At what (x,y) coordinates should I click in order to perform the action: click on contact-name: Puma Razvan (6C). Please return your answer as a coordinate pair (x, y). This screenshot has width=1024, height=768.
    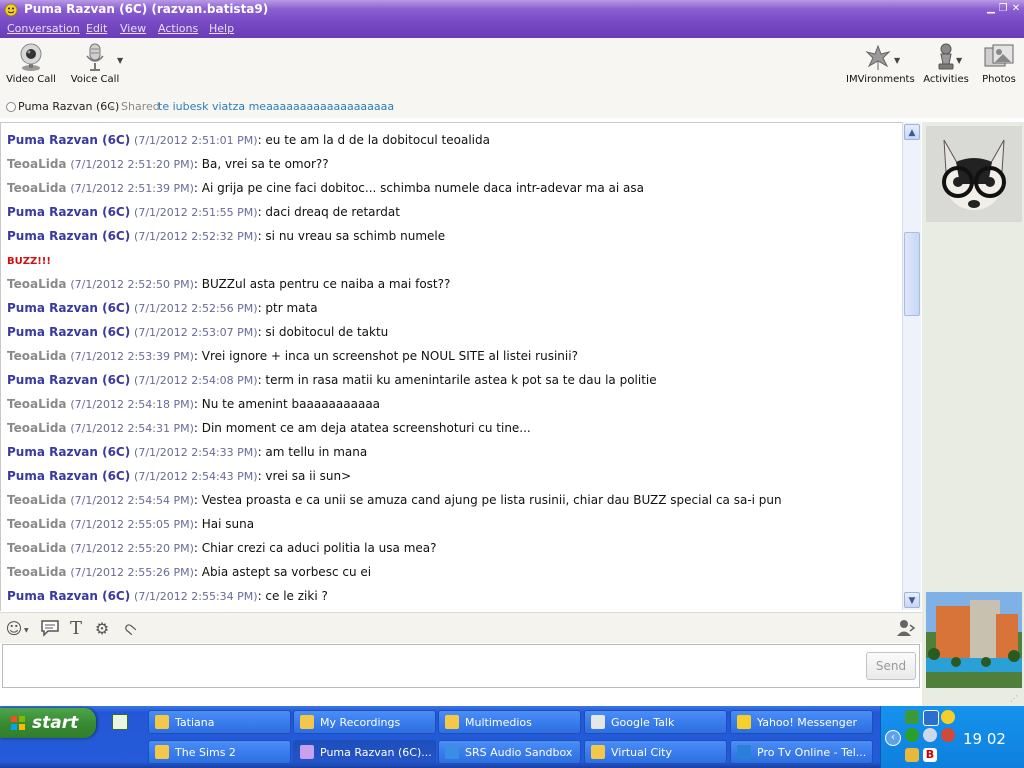
    Looking at the image, I should click on (68, 106).